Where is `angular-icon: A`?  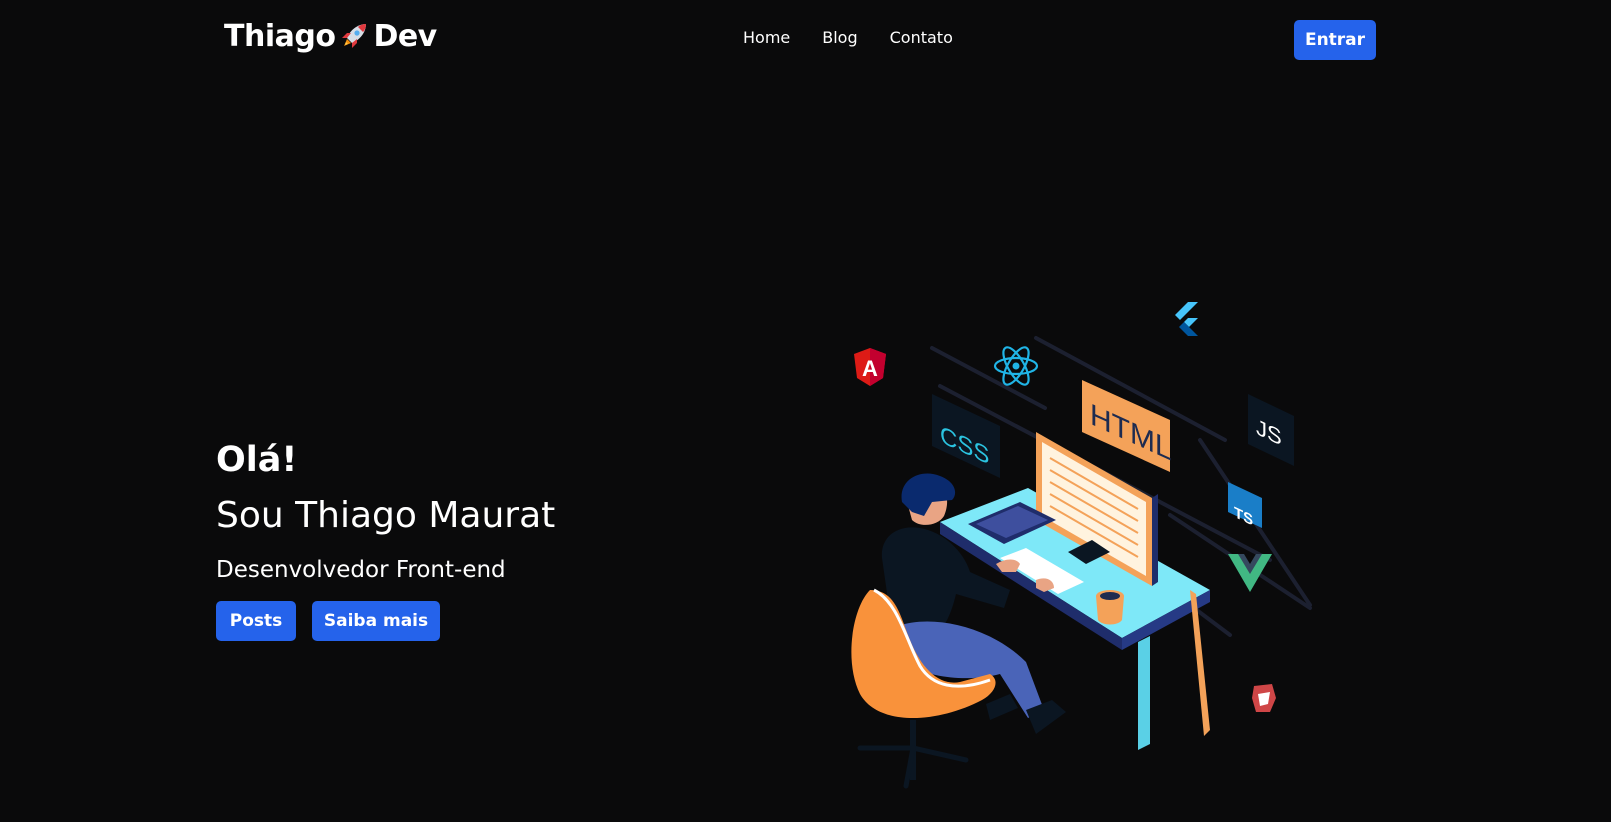 angular-icon: A is located at coordinates (870, 367).